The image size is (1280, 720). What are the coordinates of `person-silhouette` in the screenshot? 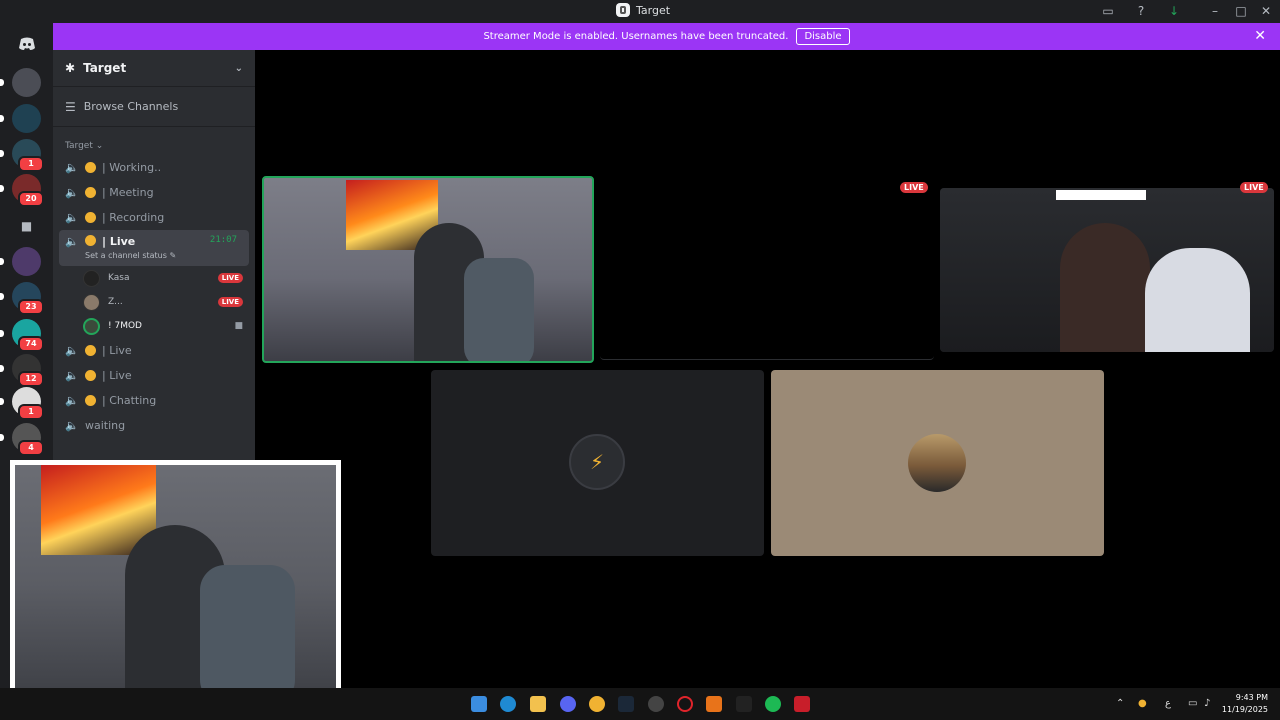 It's located at (1105, 287).